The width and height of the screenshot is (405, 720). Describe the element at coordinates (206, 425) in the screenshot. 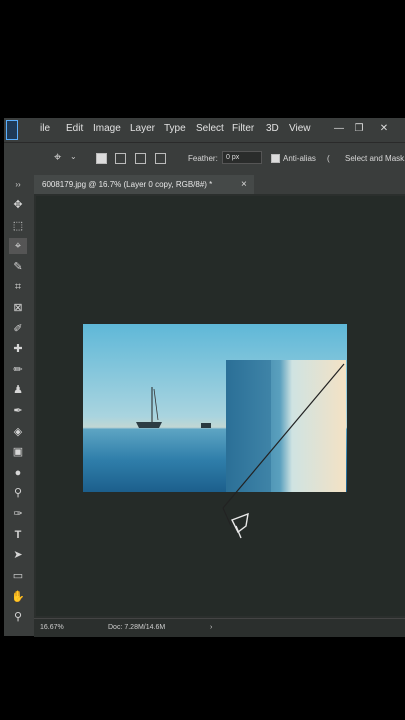

I see `small-boat` at that location.